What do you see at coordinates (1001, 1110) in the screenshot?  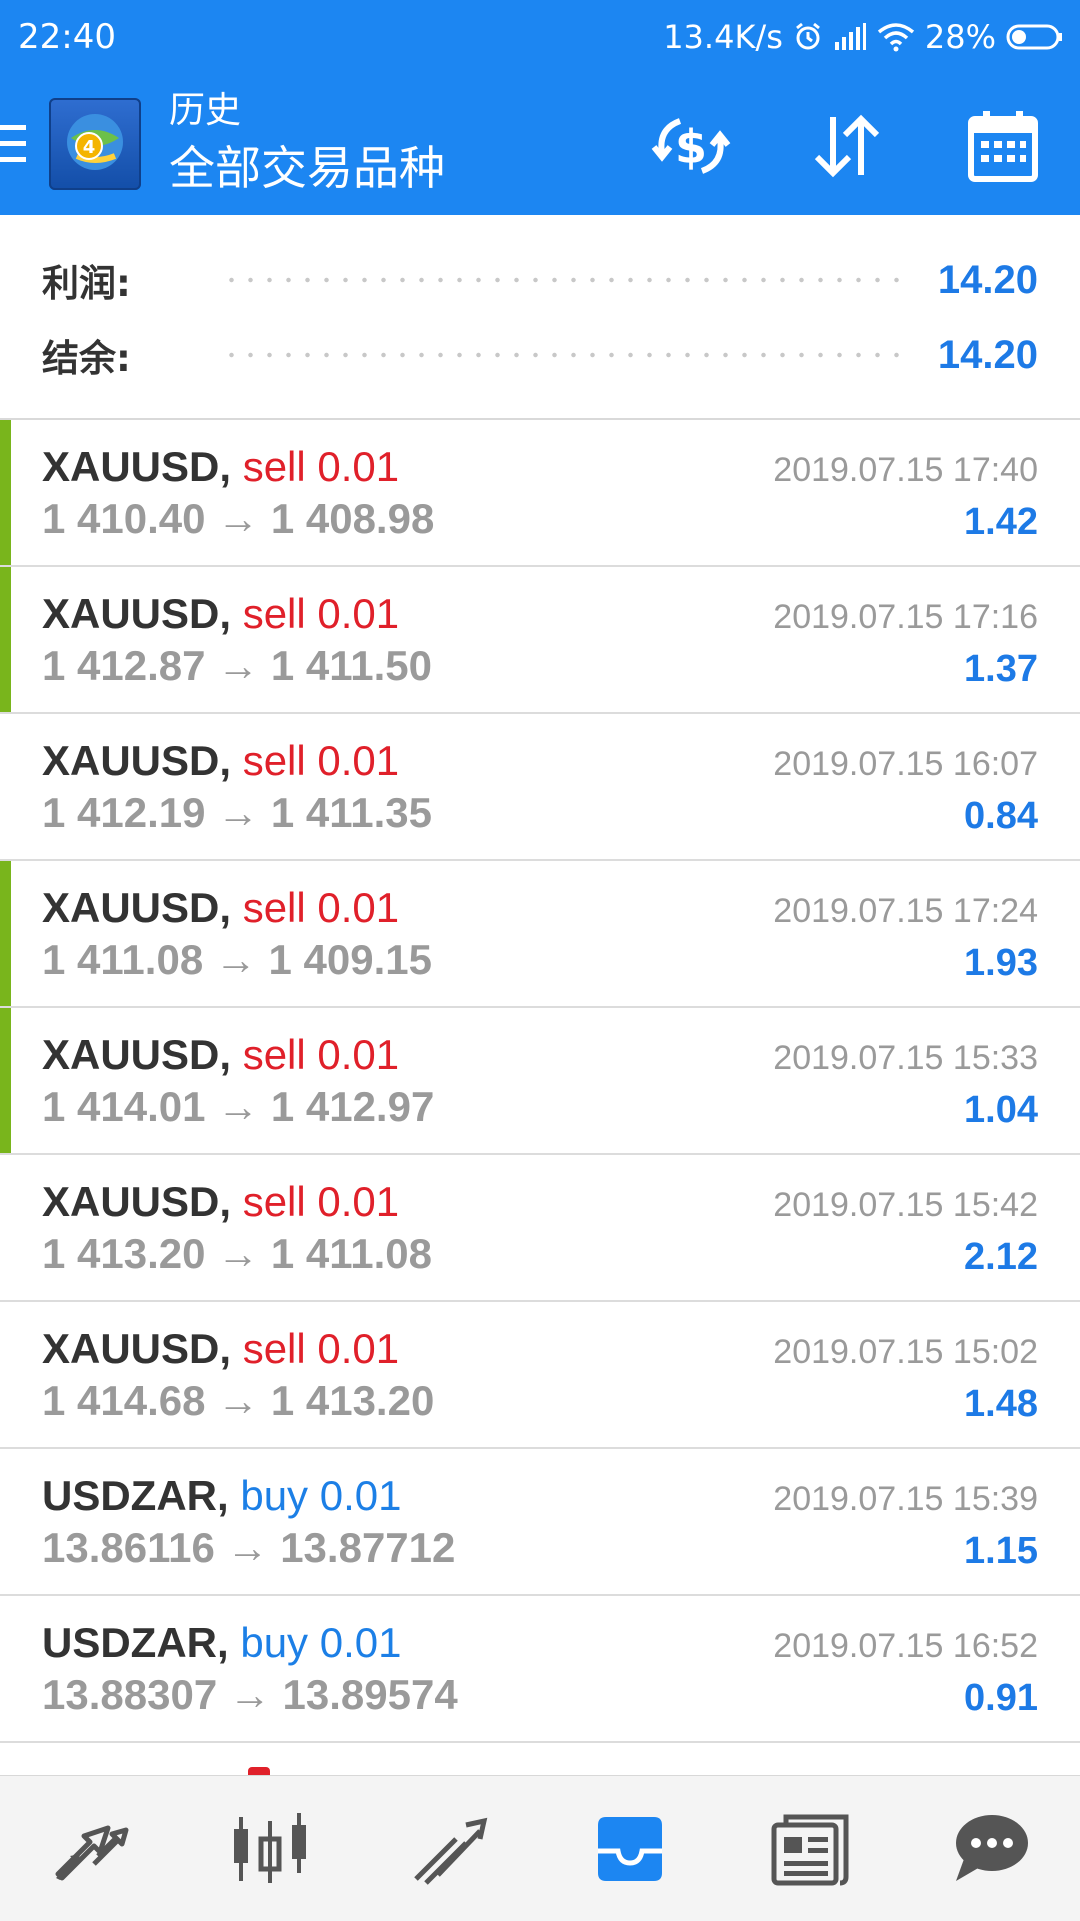 I see `trade-profit: 1.04` at bounding box center [1001, 1110].